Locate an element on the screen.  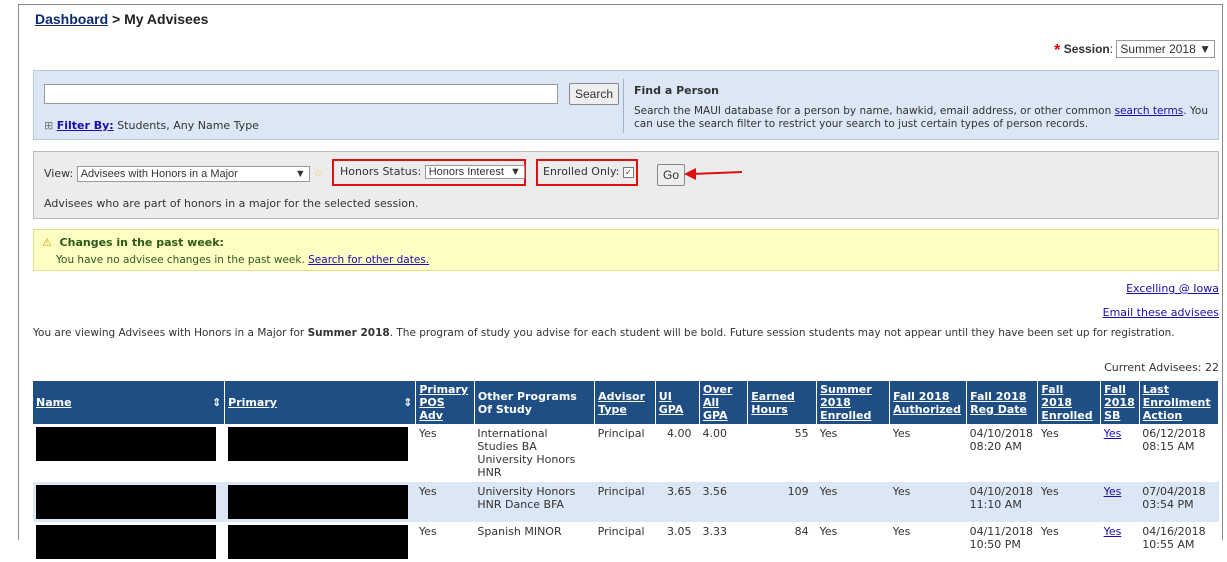
warning-icon: ⚠ is located at coordinates (47, 242).